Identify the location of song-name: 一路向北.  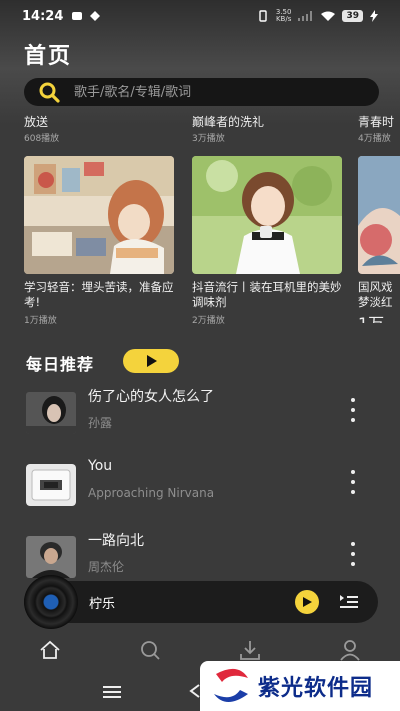
(116, 541).